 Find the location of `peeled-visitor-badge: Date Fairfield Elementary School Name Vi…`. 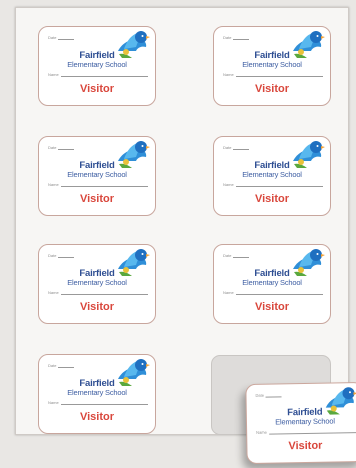

peeled-visitor-badge: Date Fairfield Elementary School Name Vi… is located at coordinates (300, 423).